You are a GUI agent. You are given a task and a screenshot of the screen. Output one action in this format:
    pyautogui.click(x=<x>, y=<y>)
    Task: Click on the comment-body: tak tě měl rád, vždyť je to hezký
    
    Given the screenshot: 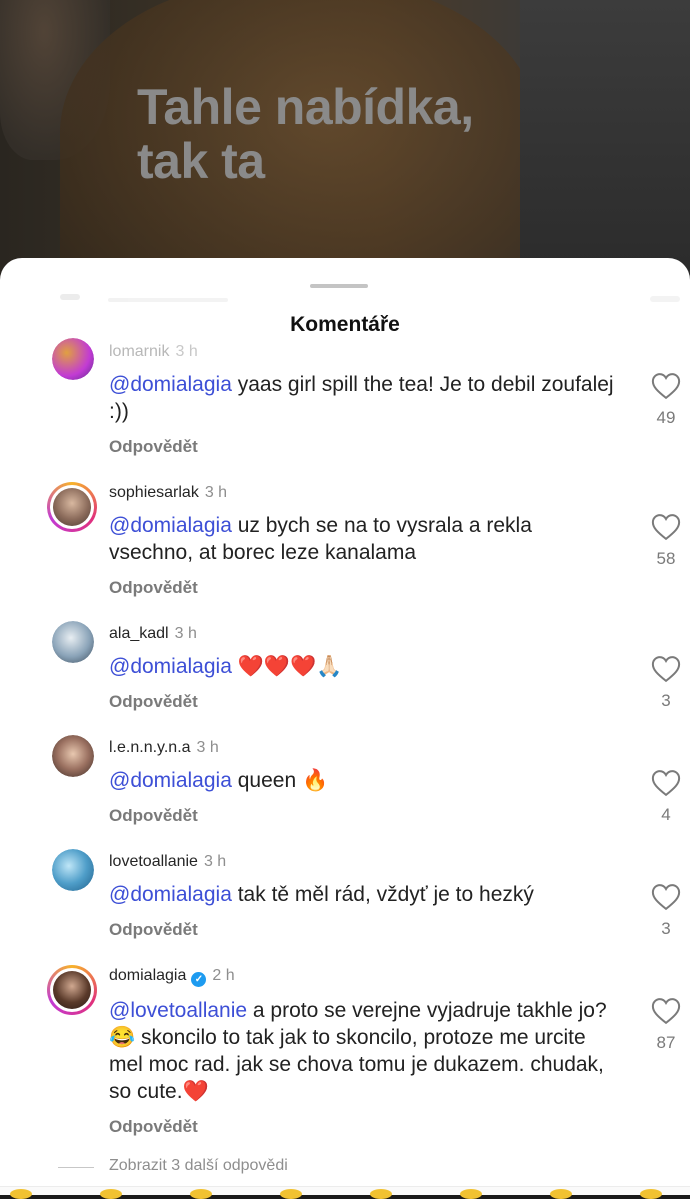 What is the action you would take?
    pyautogui.click(x=382, y=894)
    